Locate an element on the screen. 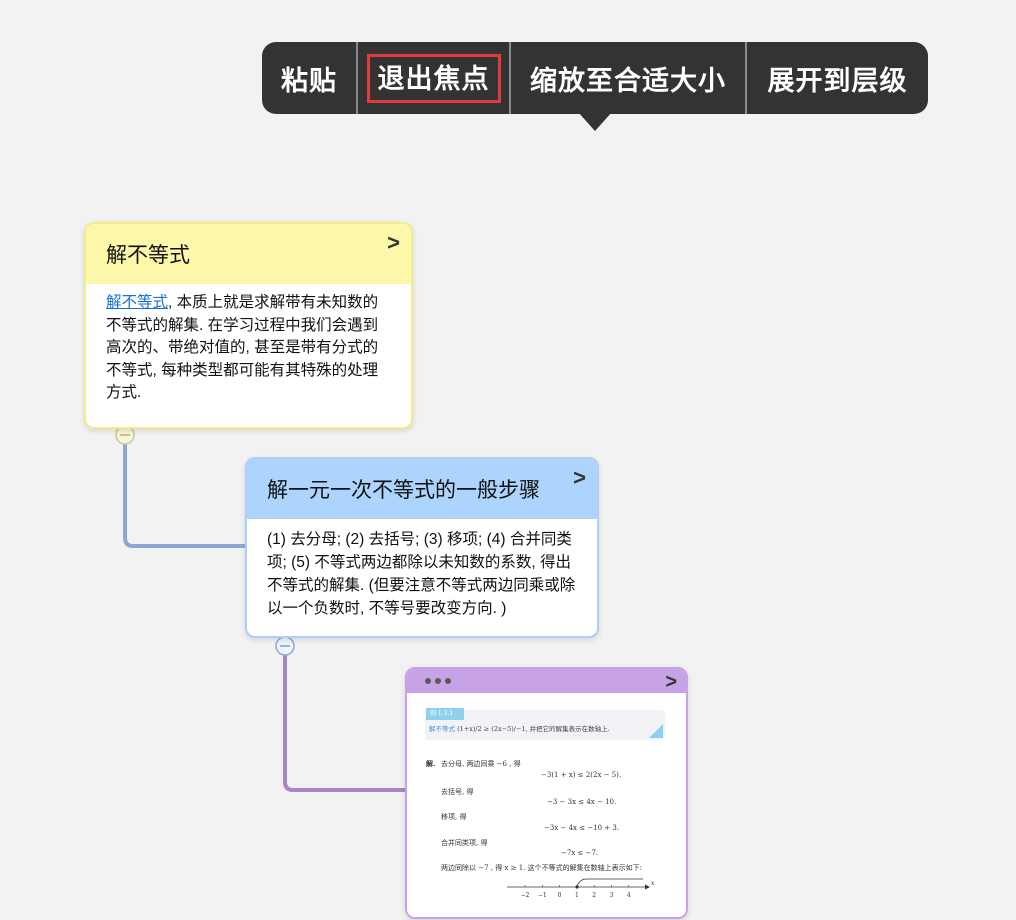 Image resolution: width=1016 pixels, height=920 pixels. node-title: 解不等式 is located at coordinates (148, 255).